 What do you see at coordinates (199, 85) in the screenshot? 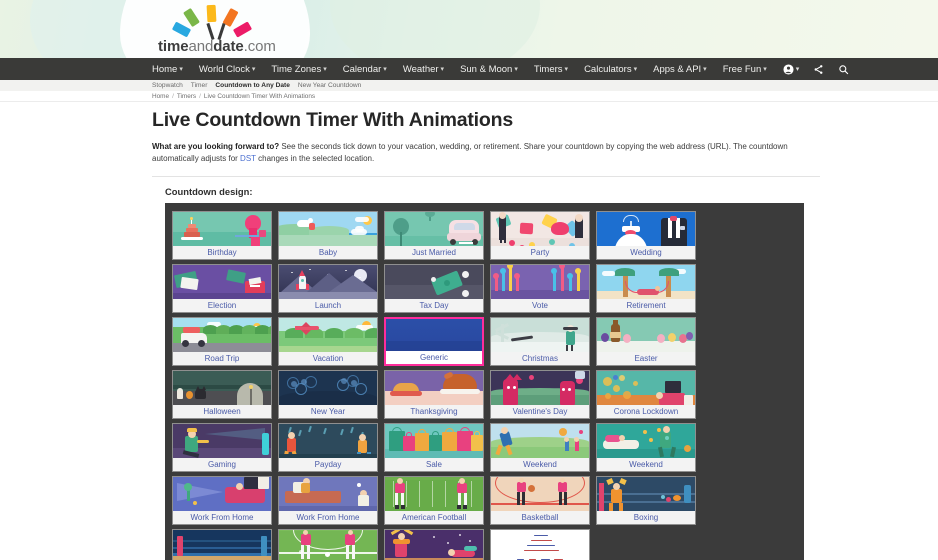
I see `subnav-item-timer: Timer` at bounding box center [199, 85].